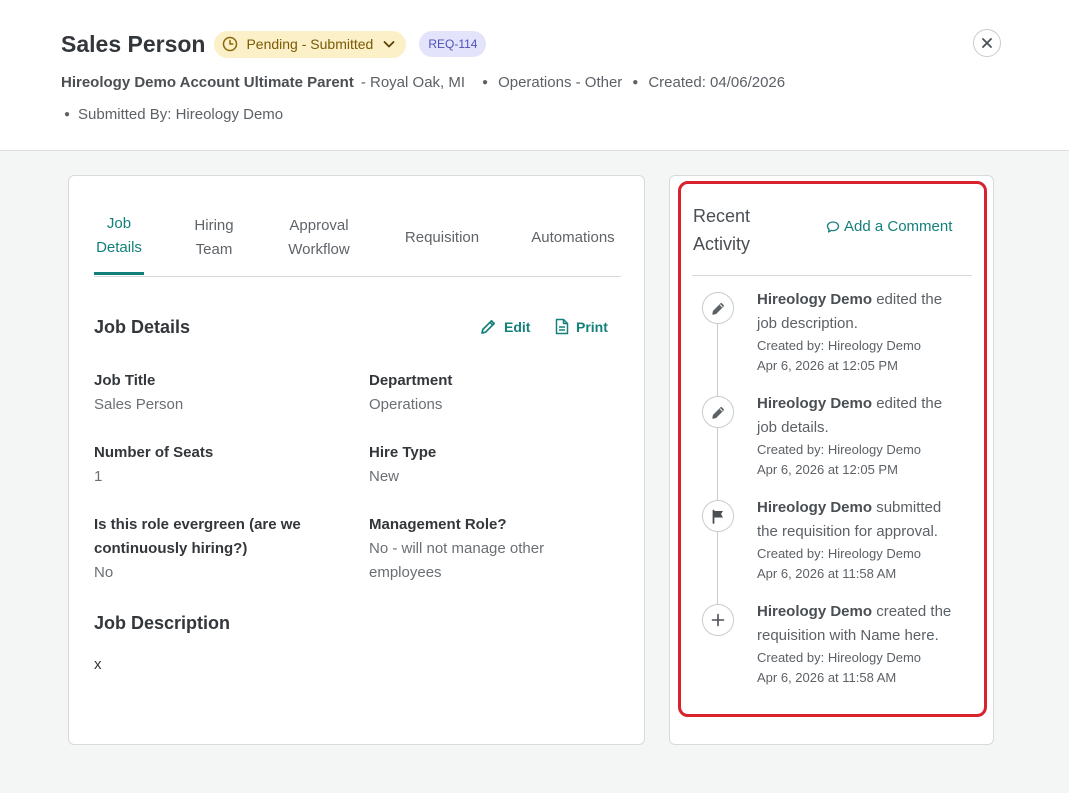 The height and width of the screenshot is (793, 1069). Describe the element at coordinates (142, 327) in the screenshot. I see `section-title: Job Details` at that location.